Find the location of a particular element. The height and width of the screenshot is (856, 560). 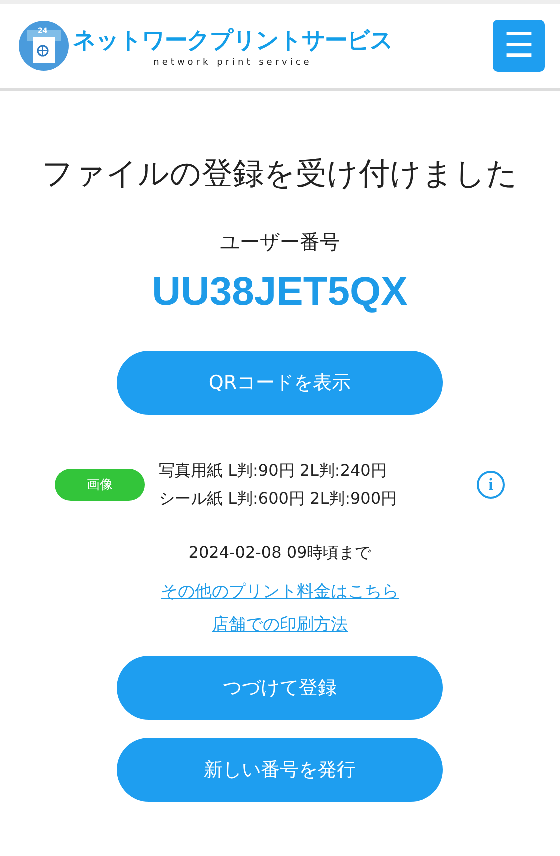

price-text: シール紙 L判:600円 2L判:900円 is located at coordinates (278, 499).